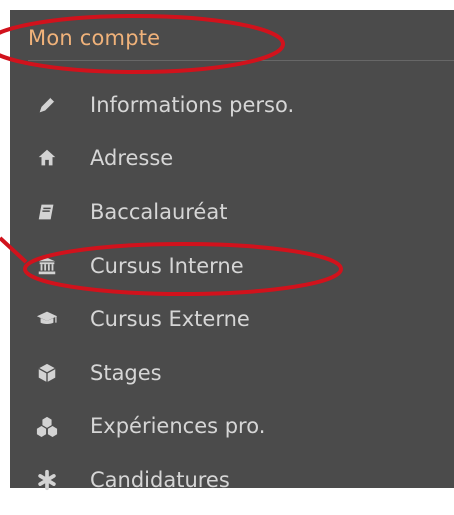  Describe the element at coordinates (238, 373) in the screenshot. I see `menu-item-stages: Stages` at that location.